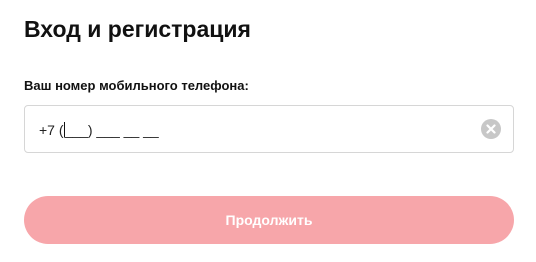 The height and width of the screenshot is (262, 536). What do you see at coordinates (137, 29) in the screenshot?
I see `page-title: Вход и регистрация` at bounding box center [137, 29].